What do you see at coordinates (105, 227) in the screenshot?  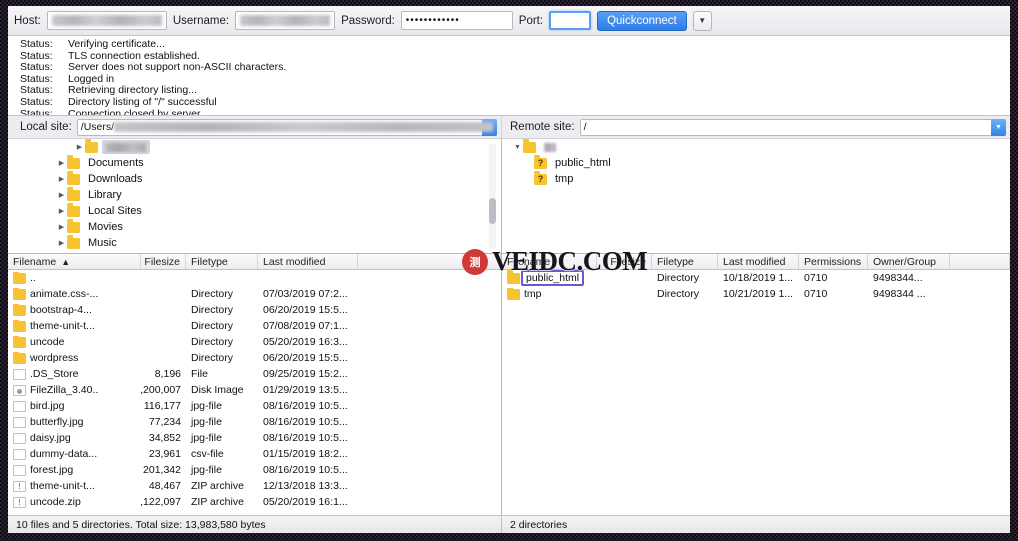 I see `tree-item-label: Movies` at bounding box center [105, 227].